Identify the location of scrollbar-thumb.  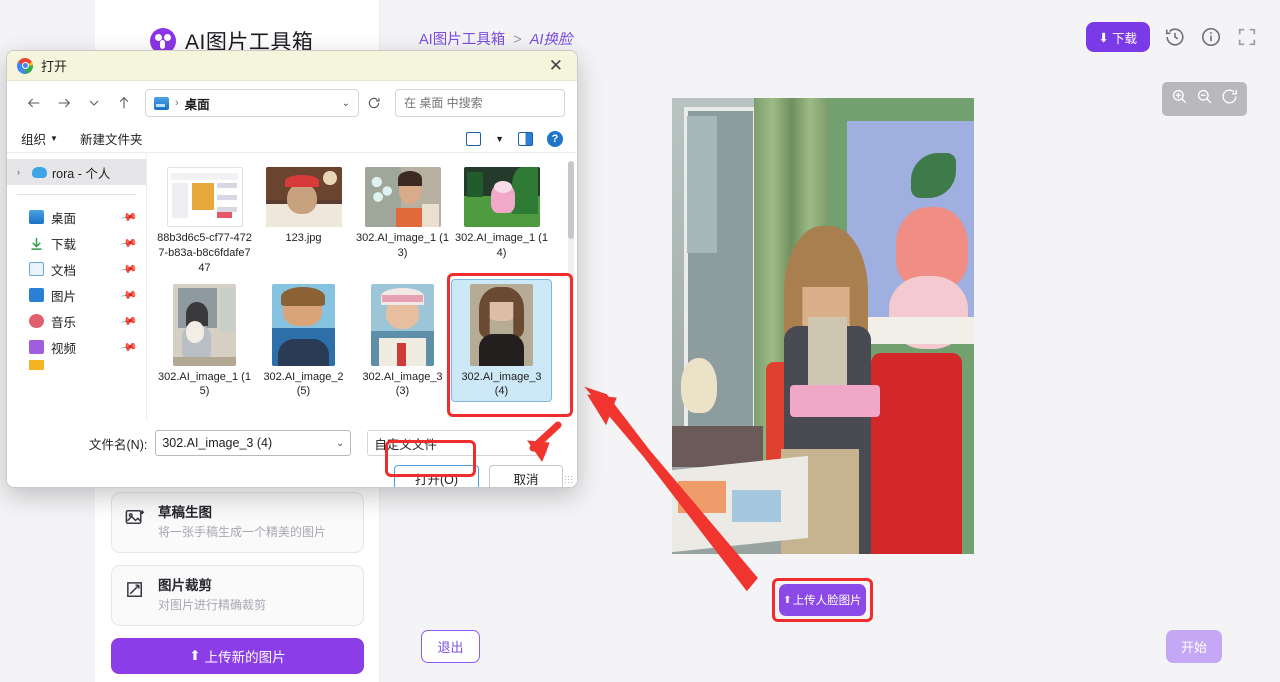
(571, 200).